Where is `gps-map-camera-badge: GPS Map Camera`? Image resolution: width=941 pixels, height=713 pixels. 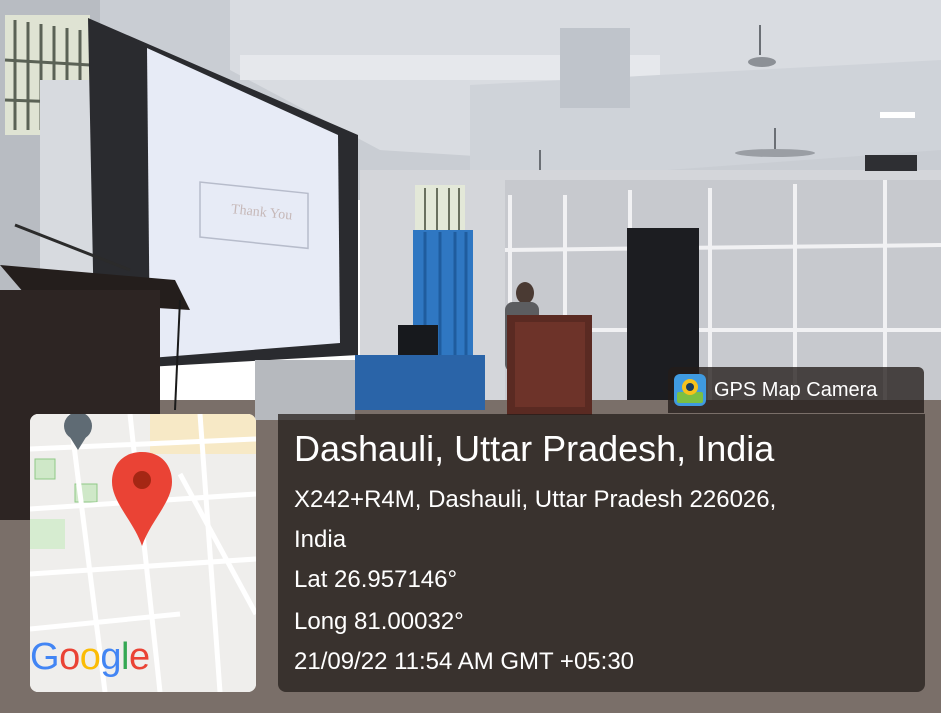
gps-map-camera-badge: GPS Map Camera is located at coordinates (796, 390).